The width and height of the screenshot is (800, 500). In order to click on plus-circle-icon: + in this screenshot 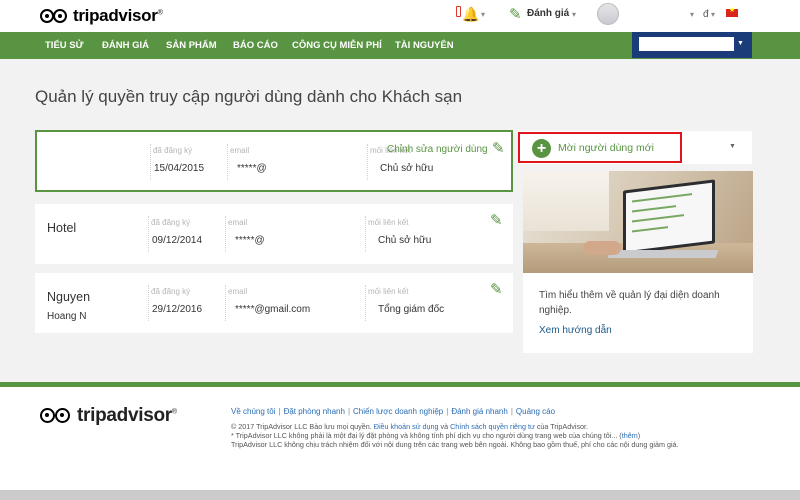, I will do `click(541, 148)`.